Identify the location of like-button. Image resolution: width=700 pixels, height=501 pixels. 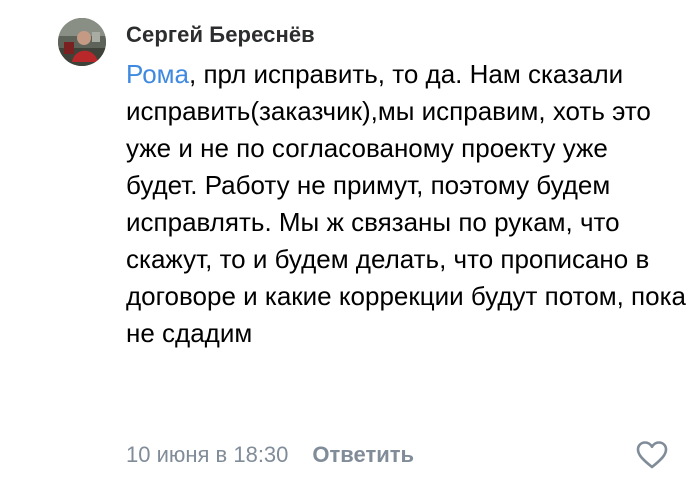
(652, 455).